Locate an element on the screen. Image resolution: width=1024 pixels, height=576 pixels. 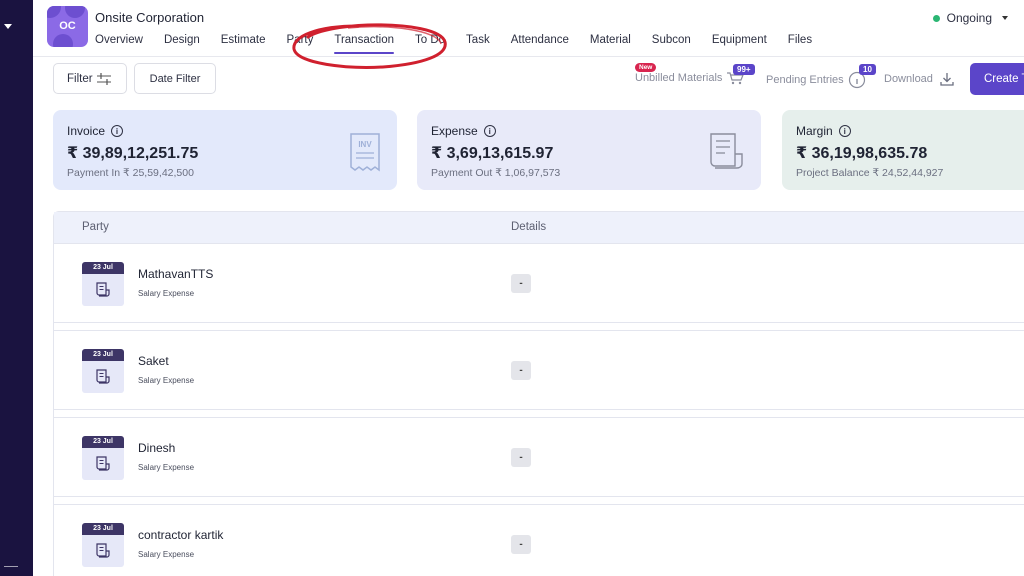
date-filter-button: Date Filter is located at coordinates (175, 78).